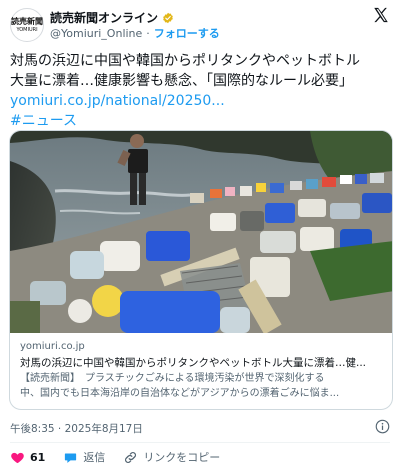 The height and width of the screenshot is (465, 400). Describe the element at coordinates (185, 61) in the screenshot. I see `post-text-line-1: 対馬の浜辺に中国や韓国からポリタンクやペットボトル` at that location.